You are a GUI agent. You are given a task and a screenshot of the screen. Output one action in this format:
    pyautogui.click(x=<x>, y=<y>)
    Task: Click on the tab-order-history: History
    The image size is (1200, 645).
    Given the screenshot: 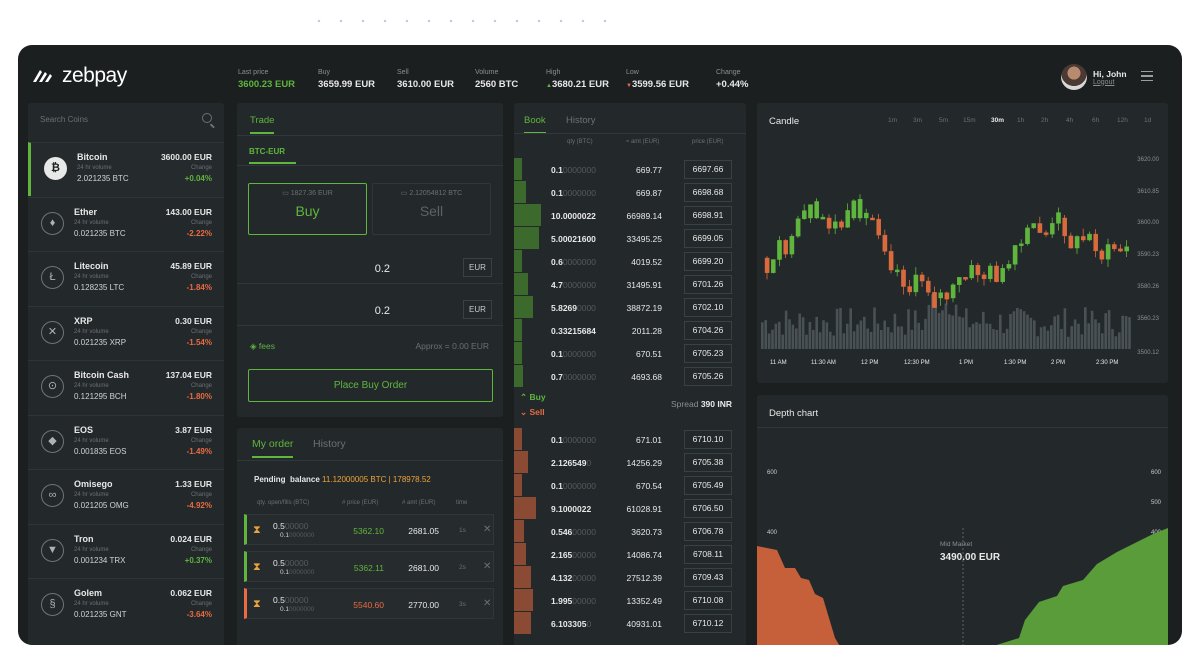 What is the action you would take?
    pyautogui.click(x=329, y=444)
    